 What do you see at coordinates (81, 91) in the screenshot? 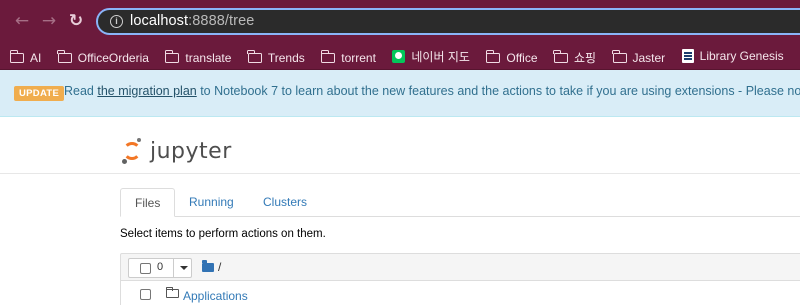
I see `update-text-before: Read` at bounding box center [81, 91].